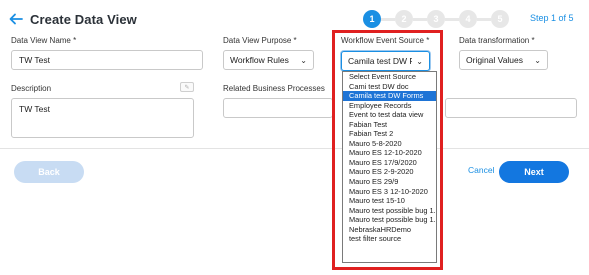 This screenshot has width=589, height=275. Describe the element at coordinates (389, 192) in the screenshot. I see `dropdown-option: Mauro ES 3 12-10-2020` at that location.